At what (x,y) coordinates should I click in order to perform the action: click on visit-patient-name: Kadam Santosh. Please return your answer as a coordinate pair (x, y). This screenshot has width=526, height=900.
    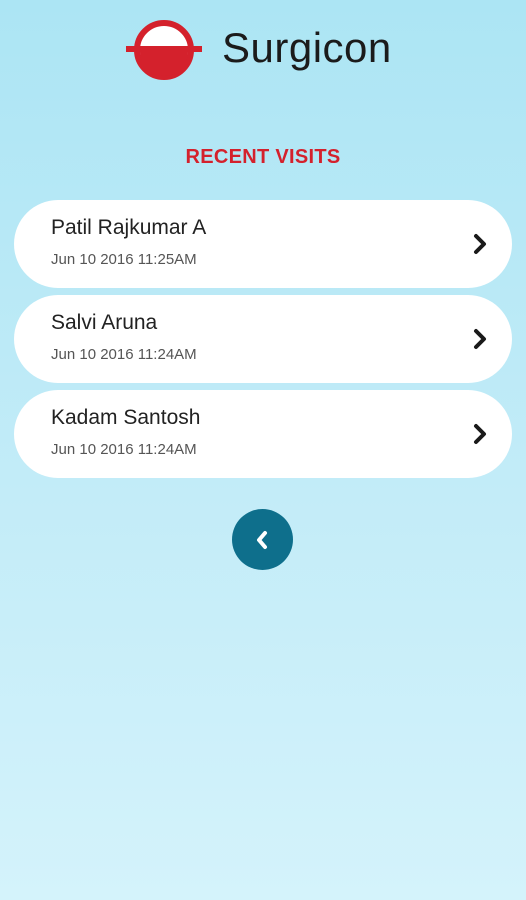
    Looking at the image, I should click on (126, 417).